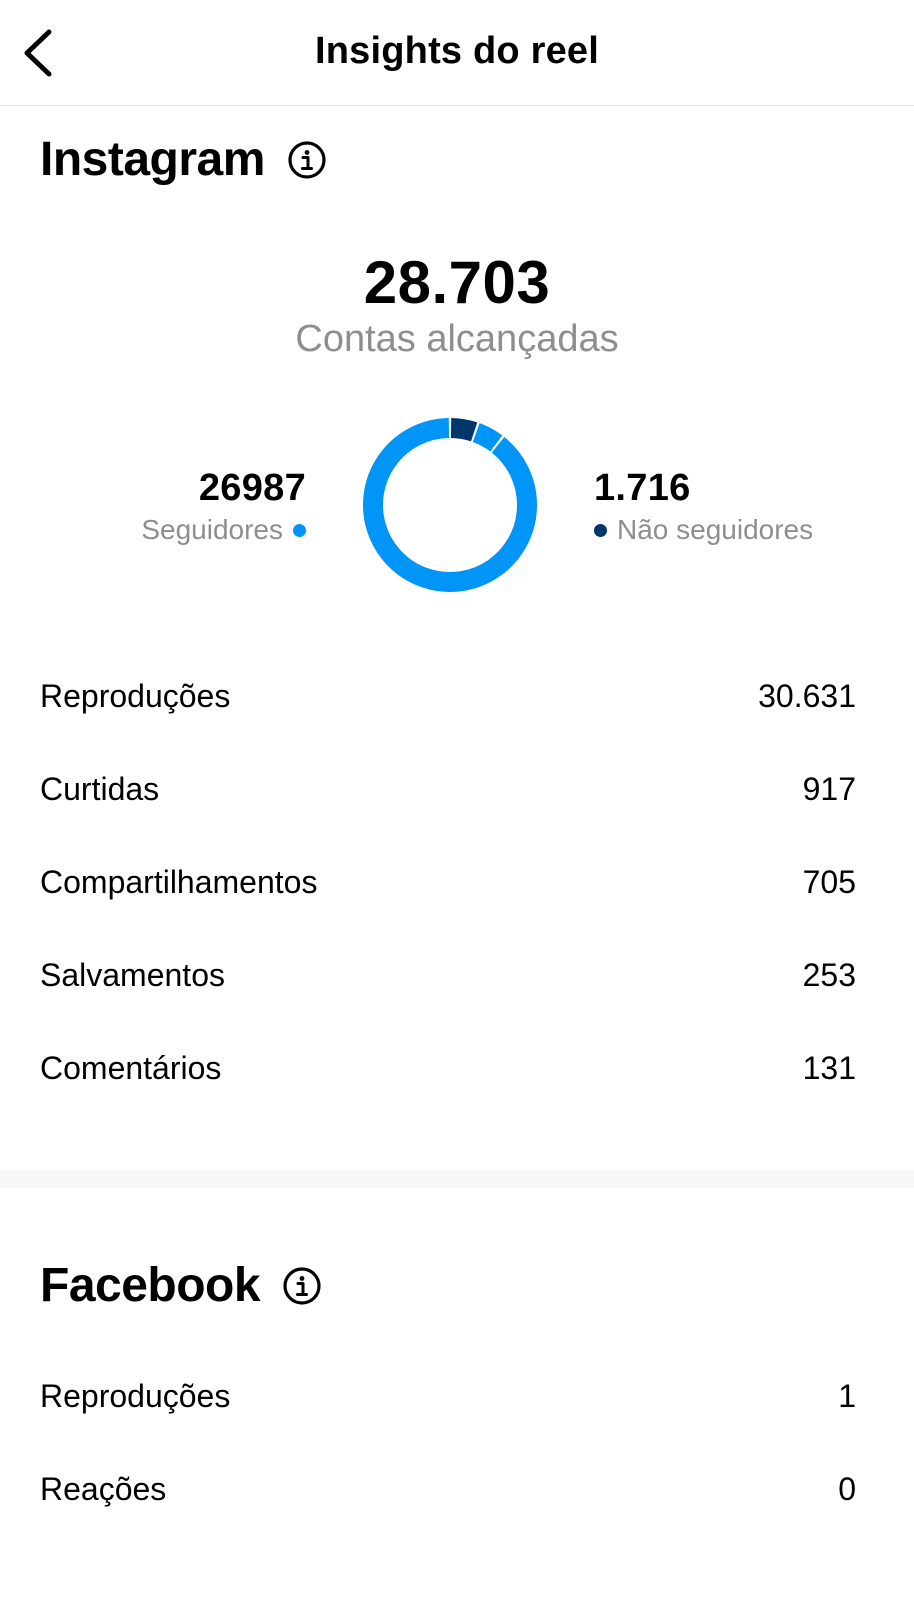 The height and width of the screenshot is (1600, 914). Describe the element at coordinates (212, 529) in the screenshot. I see `followers-label: Seguidores` at that location.